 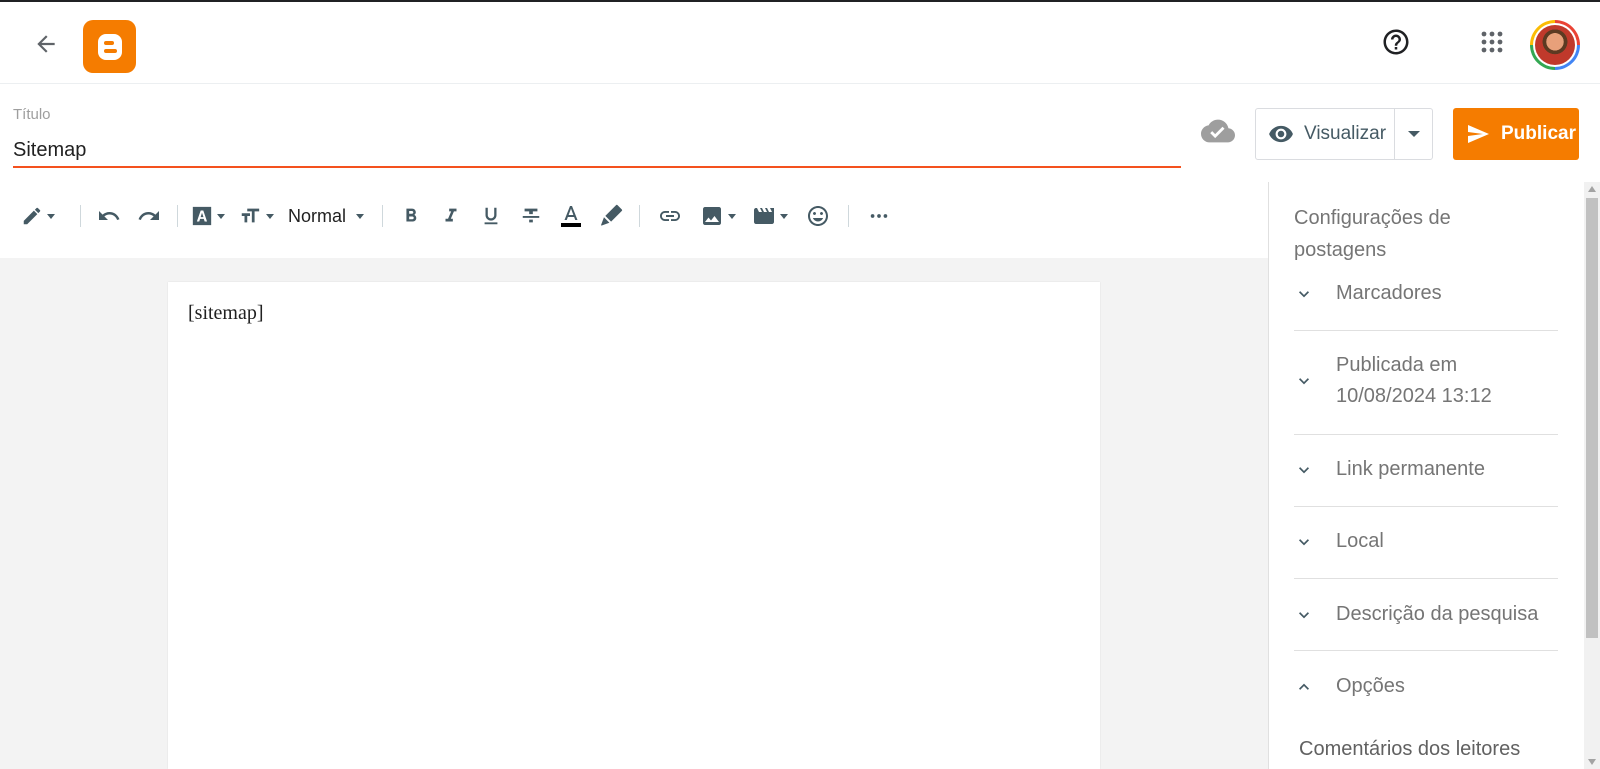 I want to click on emoji-icon, so click(x=818, y=216).